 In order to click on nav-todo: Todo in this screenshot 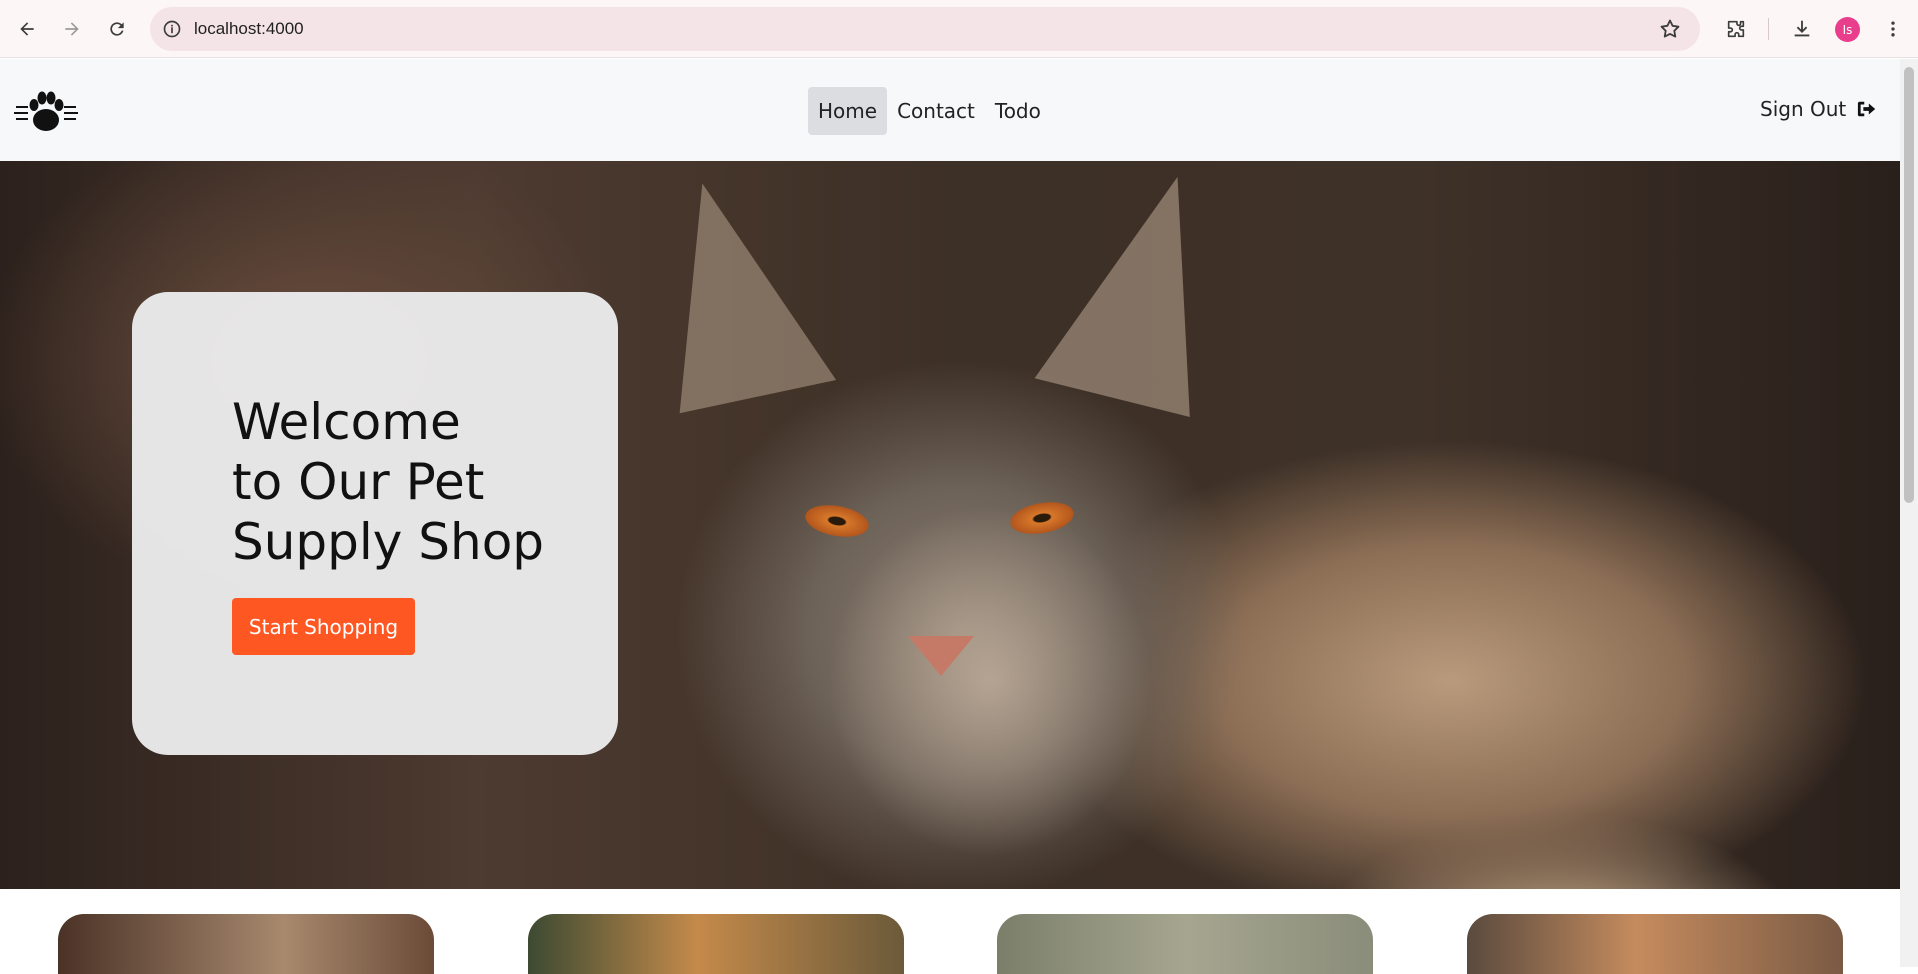, I will do `click(1018, 111)`.